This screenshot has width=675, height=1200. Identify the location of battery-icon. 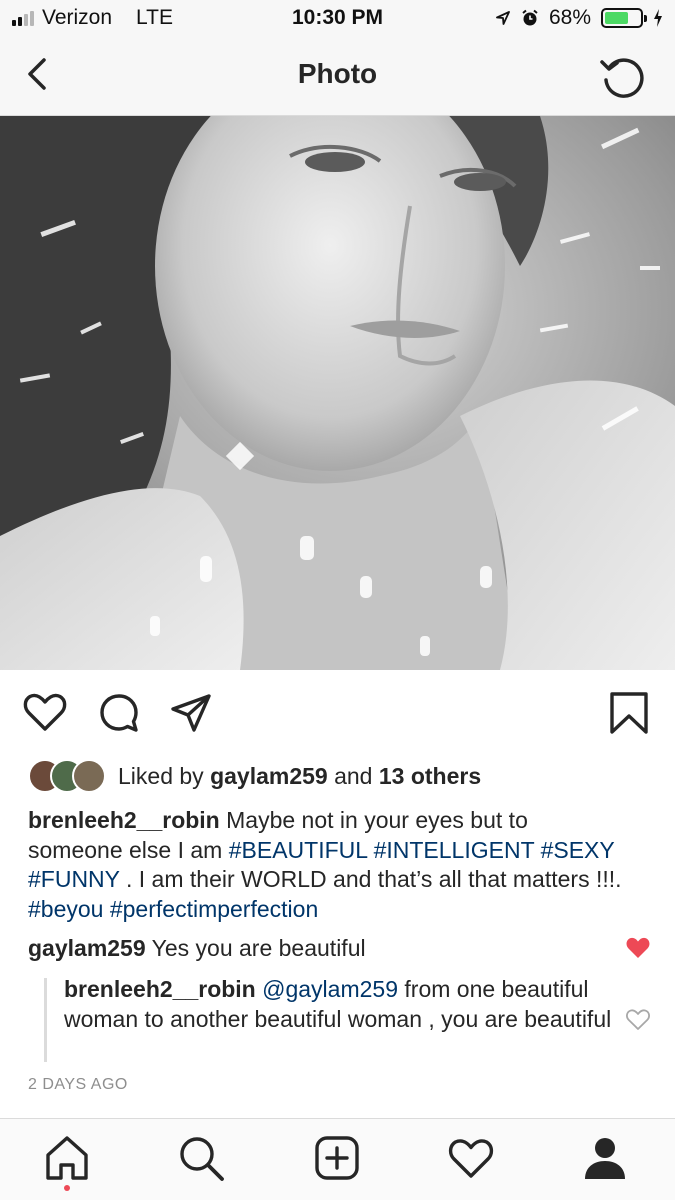
(624, 18).